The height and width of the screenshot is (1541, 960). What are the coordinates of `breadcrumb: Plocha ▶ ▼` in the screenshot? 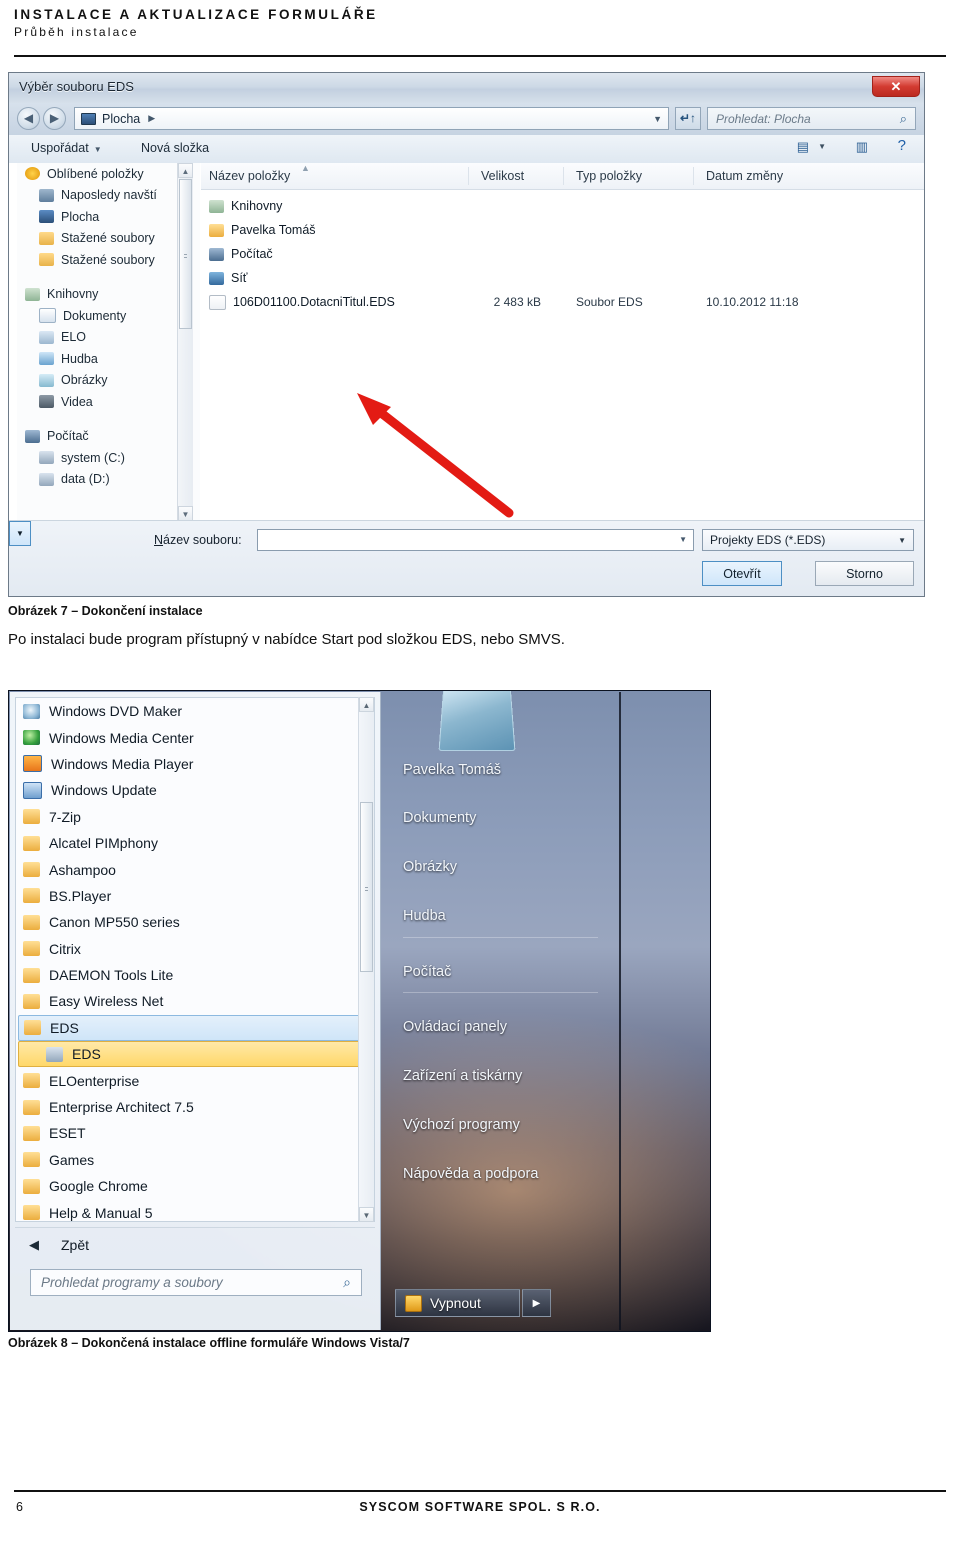 It's located at (371, 118).